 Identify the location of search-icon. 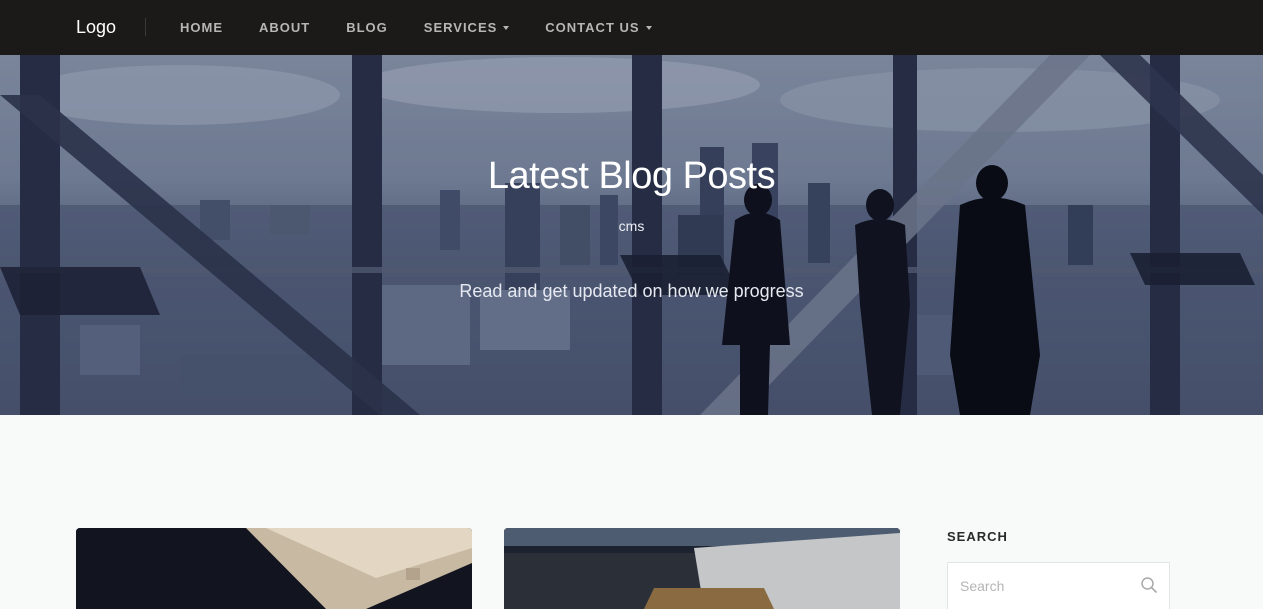
(1149, 585).